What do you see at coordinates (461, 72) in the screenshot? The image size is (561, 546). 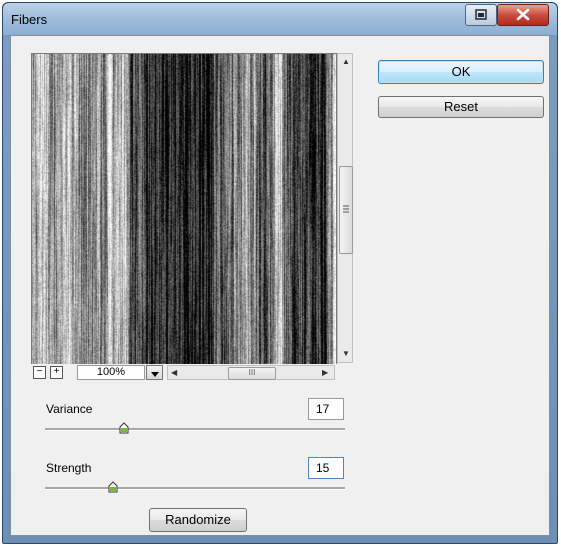 I see `ok-button: OK` at bounding box center [461, 72].